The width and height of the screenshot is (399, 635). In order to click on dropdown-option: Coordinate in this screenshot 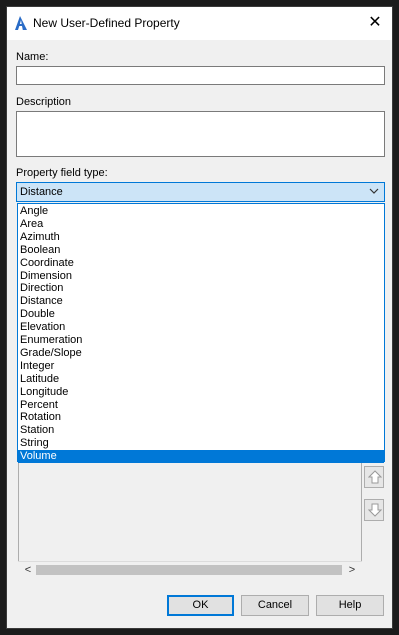, I will do `click(201, 263)`.